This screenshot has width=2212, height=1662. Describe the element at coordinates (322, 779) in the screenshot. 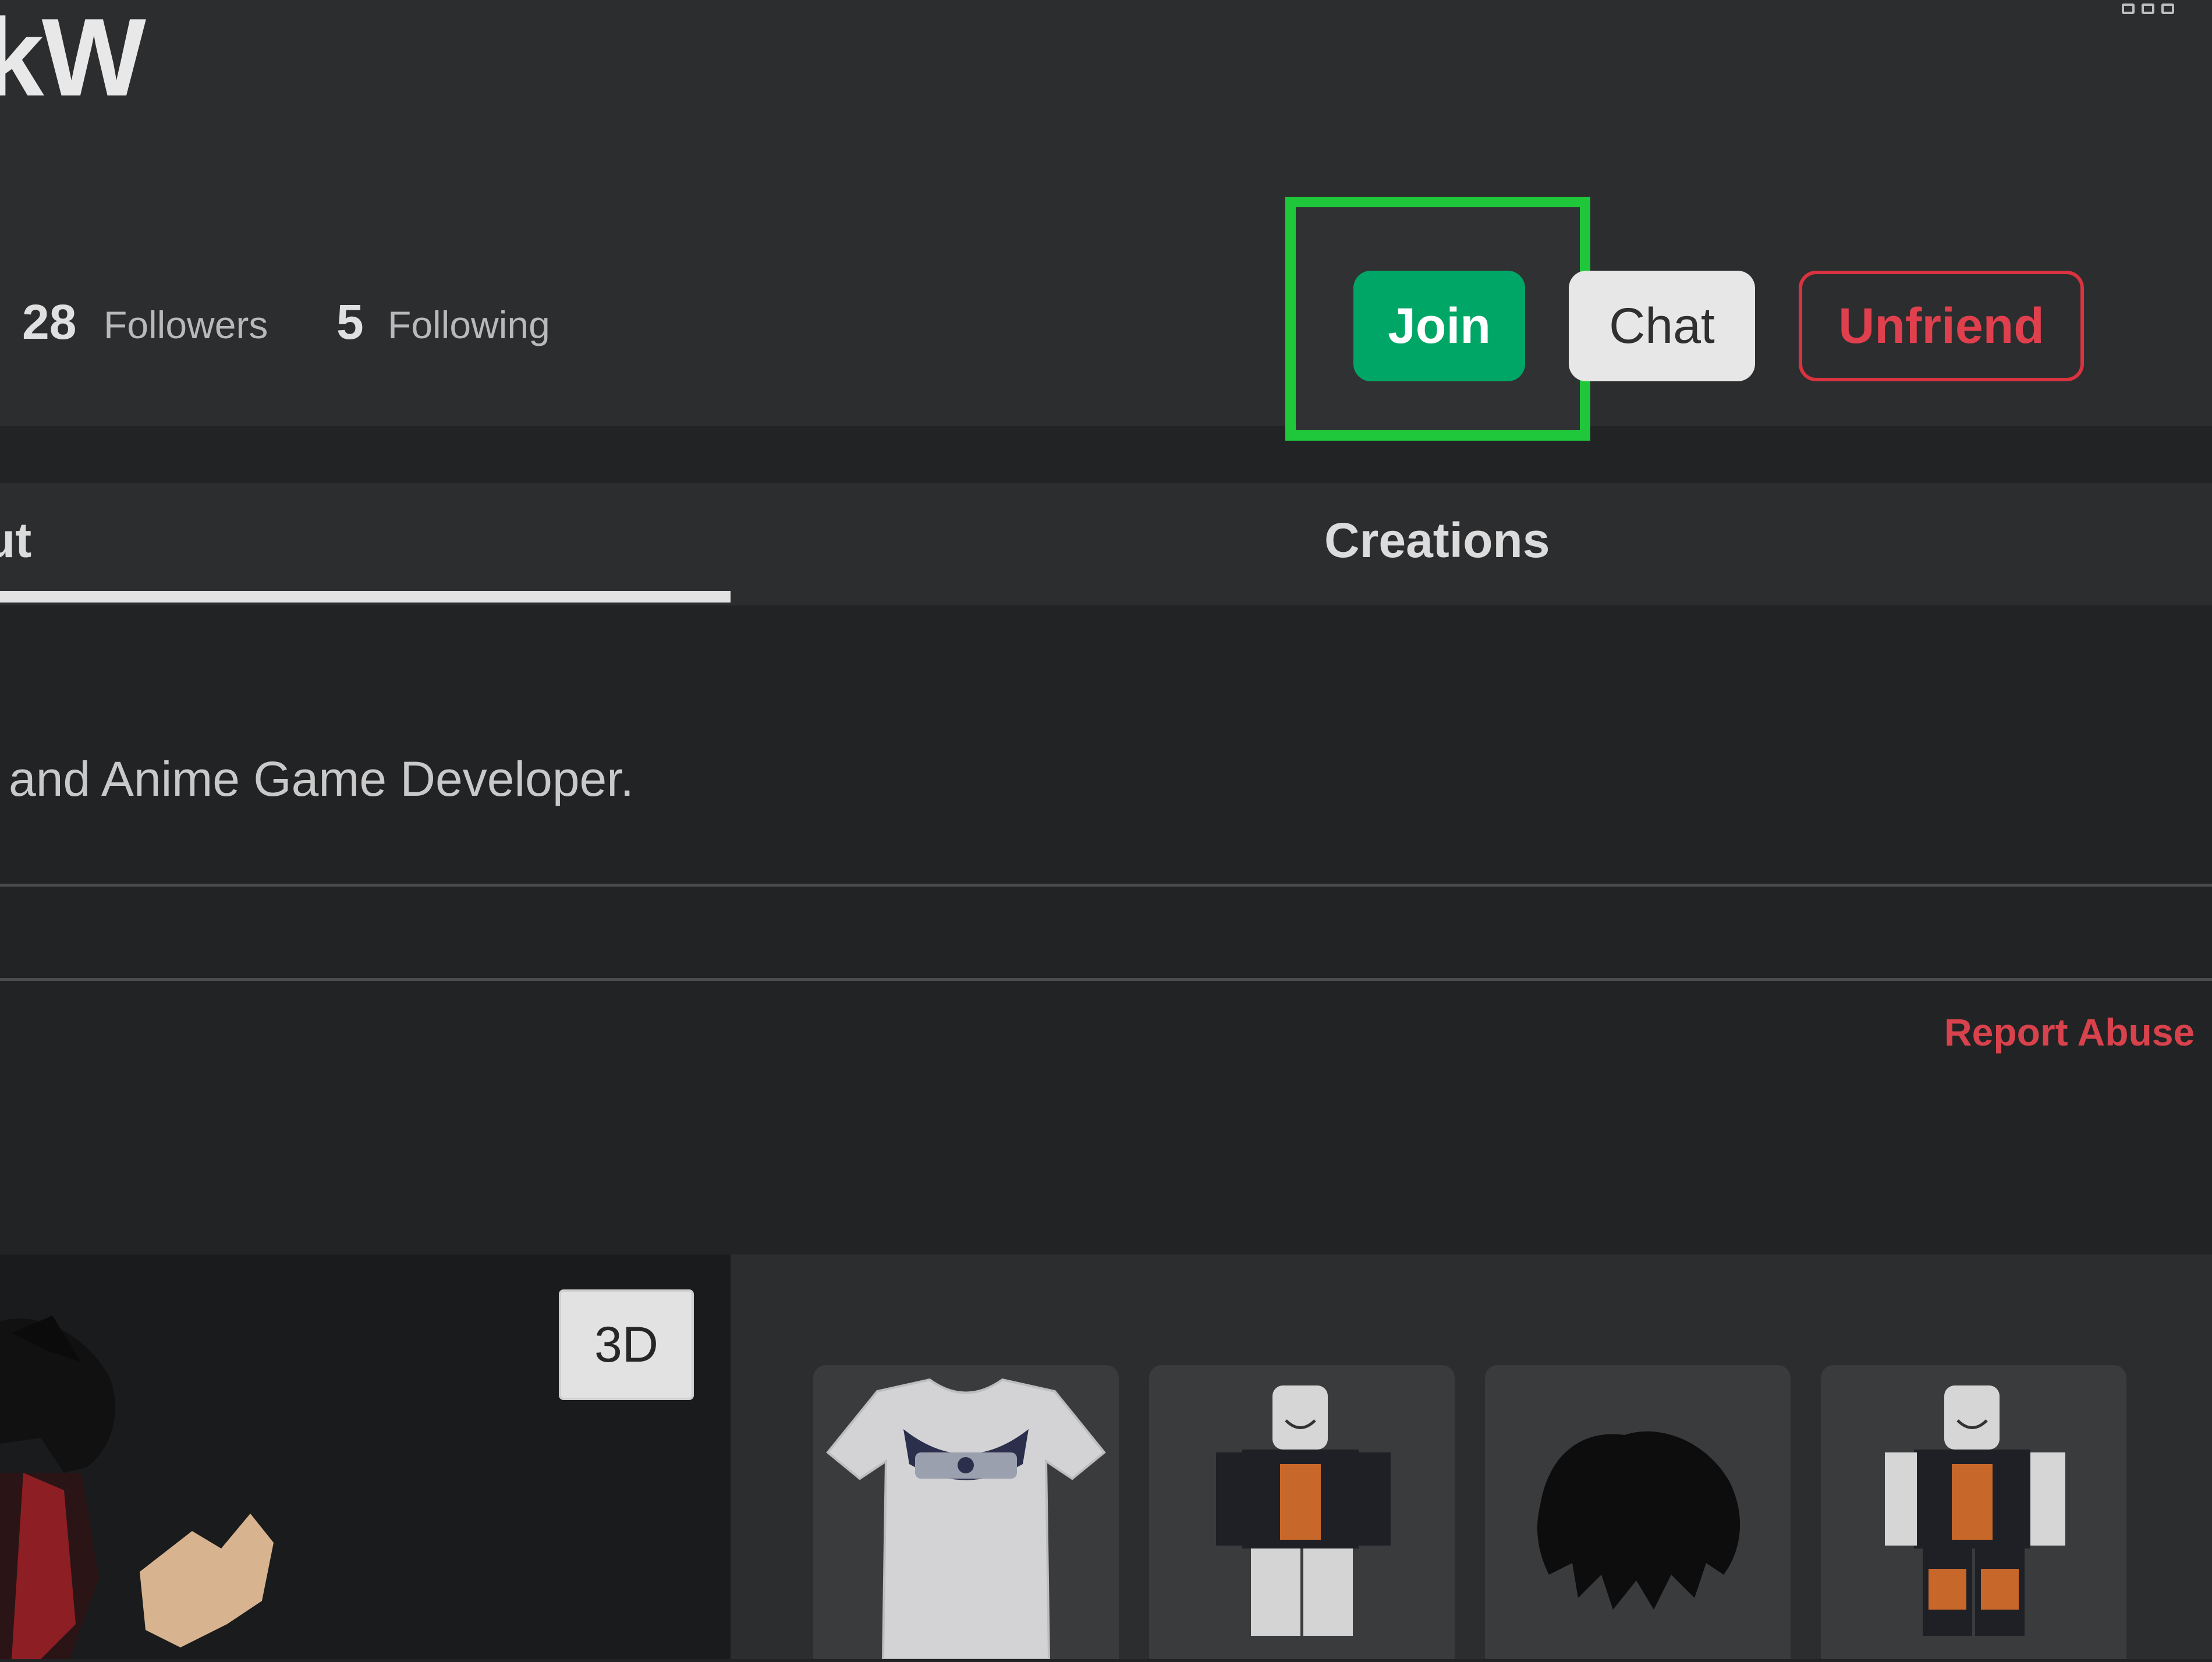

I see `profile-description: and Anime Game Developer.` at that location.